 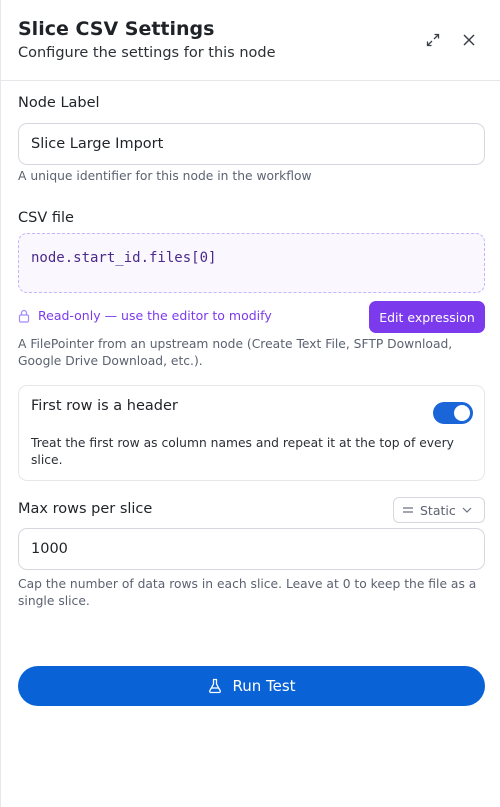 What do you see at coordinates (85, 509) in the screenshot?
I see `max-rows-label: Max rows per slice` at bounding box center [85, 509].